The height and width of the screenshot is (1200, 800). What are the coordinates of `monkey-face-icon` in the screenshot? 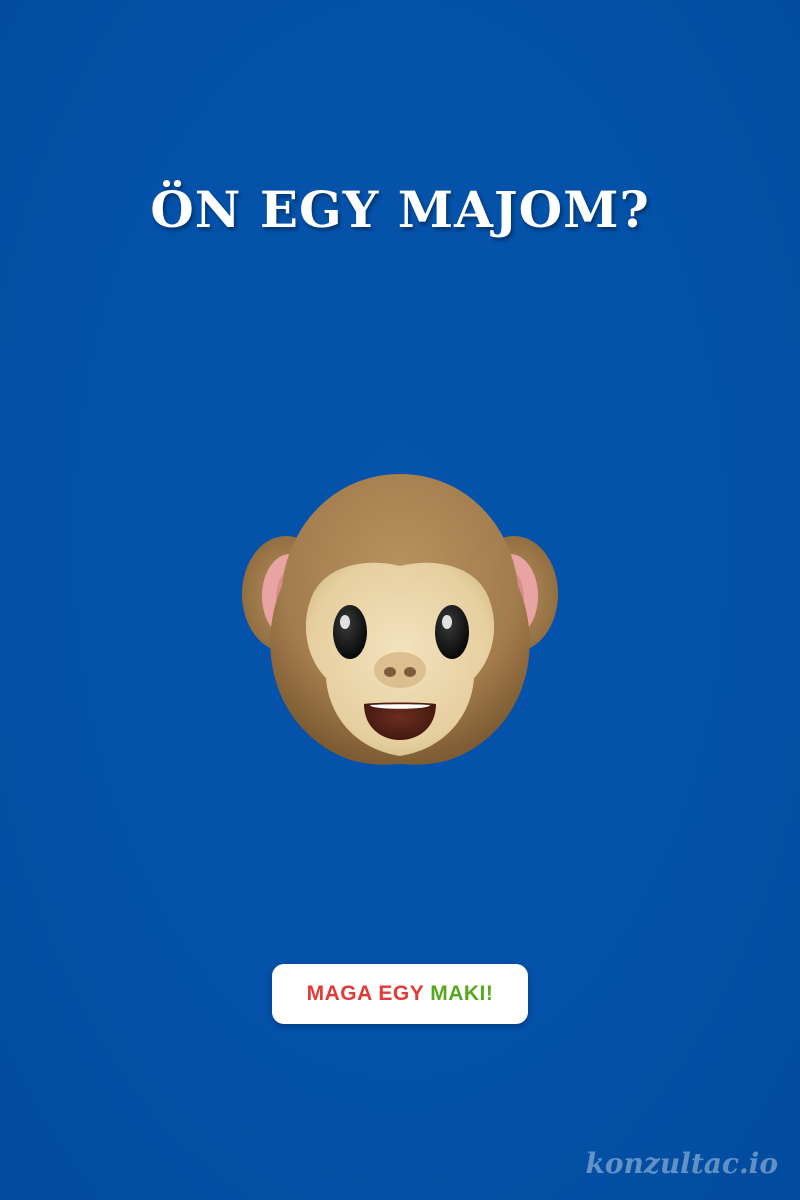 It's located at (400, 619).